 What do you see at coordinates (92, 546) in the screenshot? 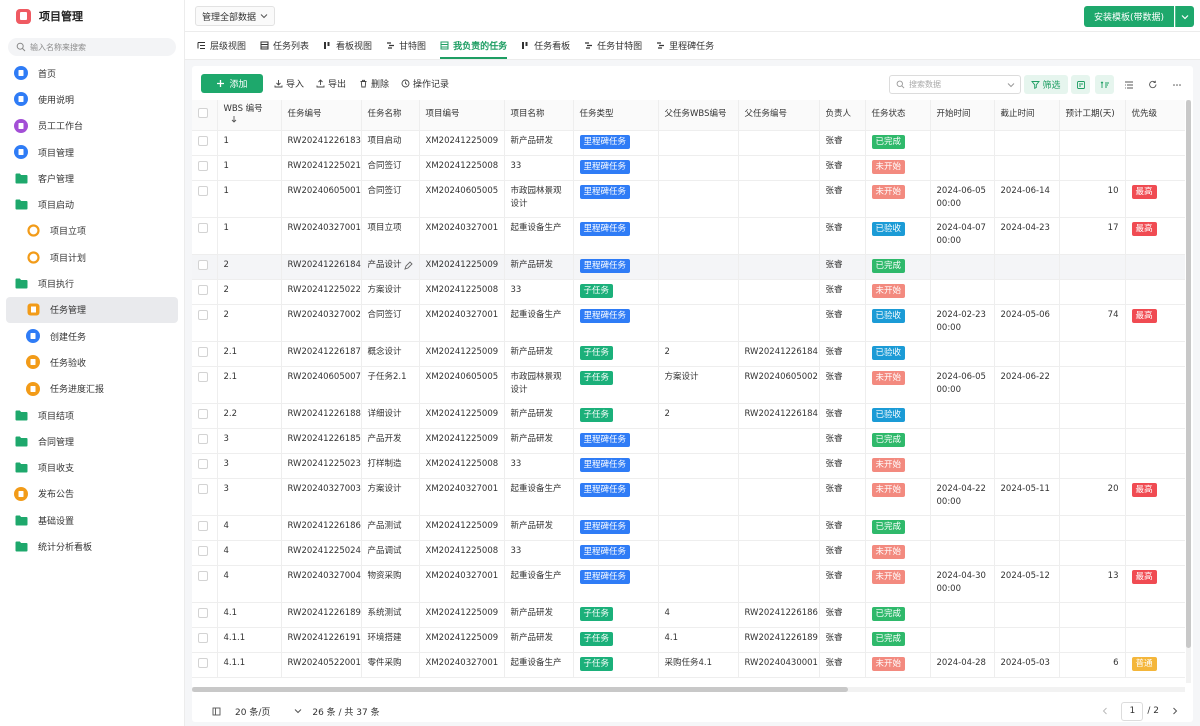
I see `sidebar-item: 统计分析看板` at bounding box center [92, 546].